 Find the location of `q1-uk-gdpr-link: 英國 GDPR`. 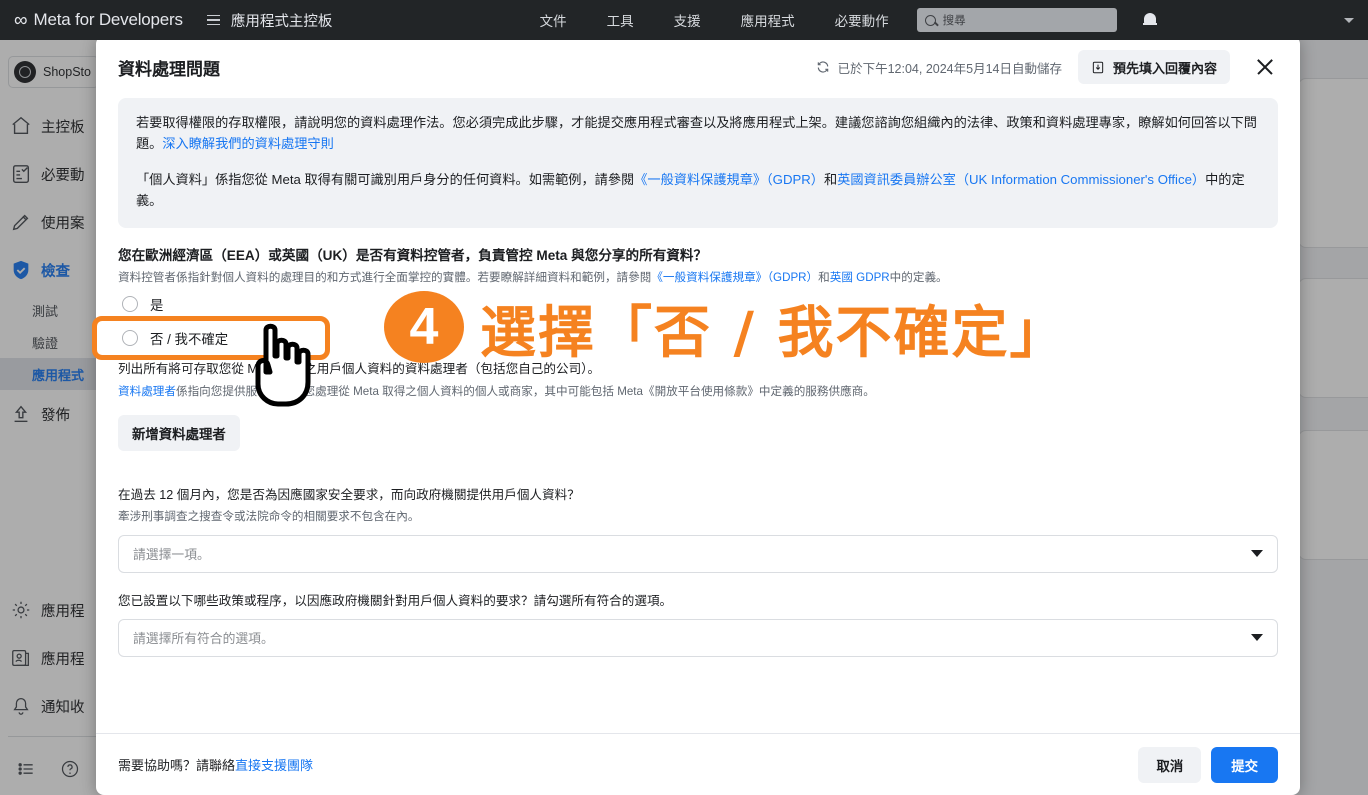

q1-uk-gdpr-link: 英國 GDPR is located at coordinates (860, 277).